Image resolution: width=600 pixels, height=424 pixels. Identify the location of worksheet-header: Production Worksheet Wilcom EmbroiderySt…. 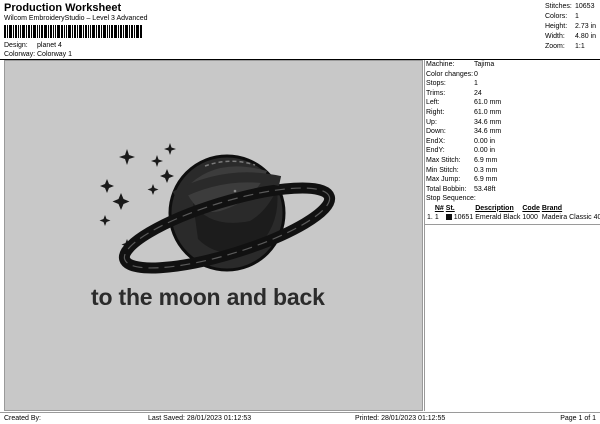
(300, 30).